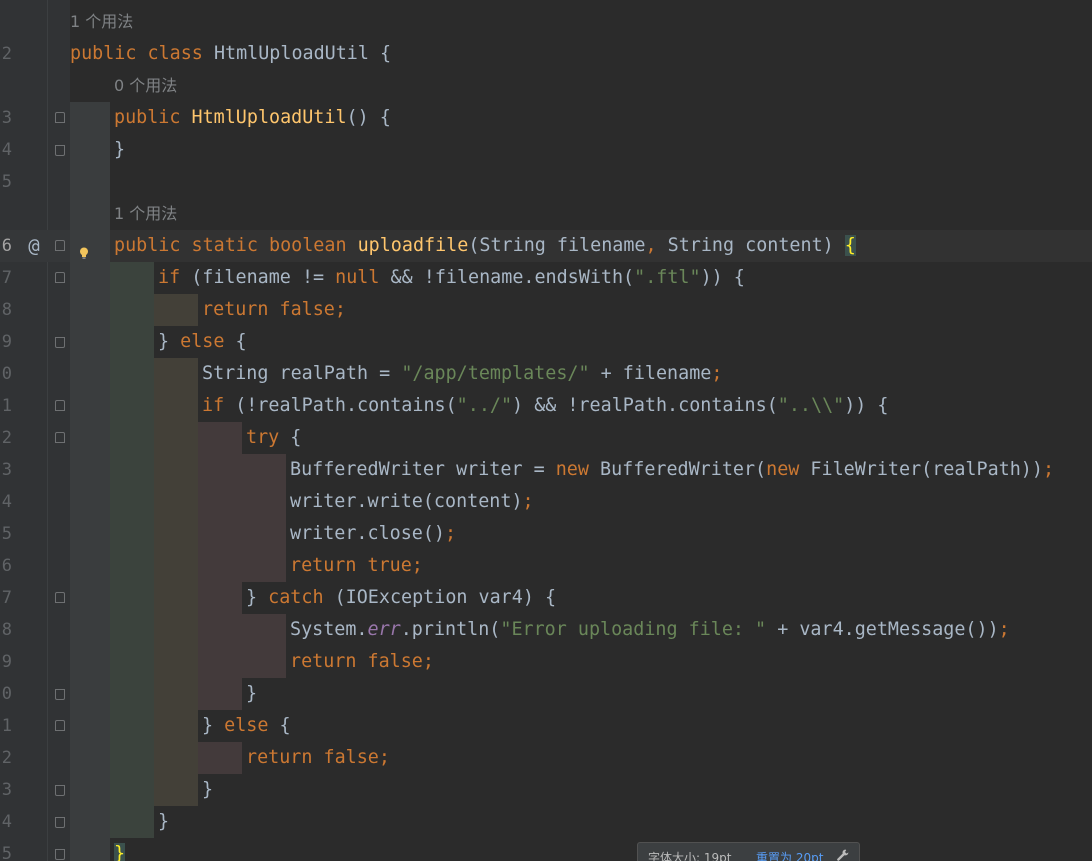 This screenshot has height=861, width=1092. What do you see at coordinates (269, 117) in the screenshot?
I see `constructor-name: HtmlUploadUtil` at bounding box center [269, 117].